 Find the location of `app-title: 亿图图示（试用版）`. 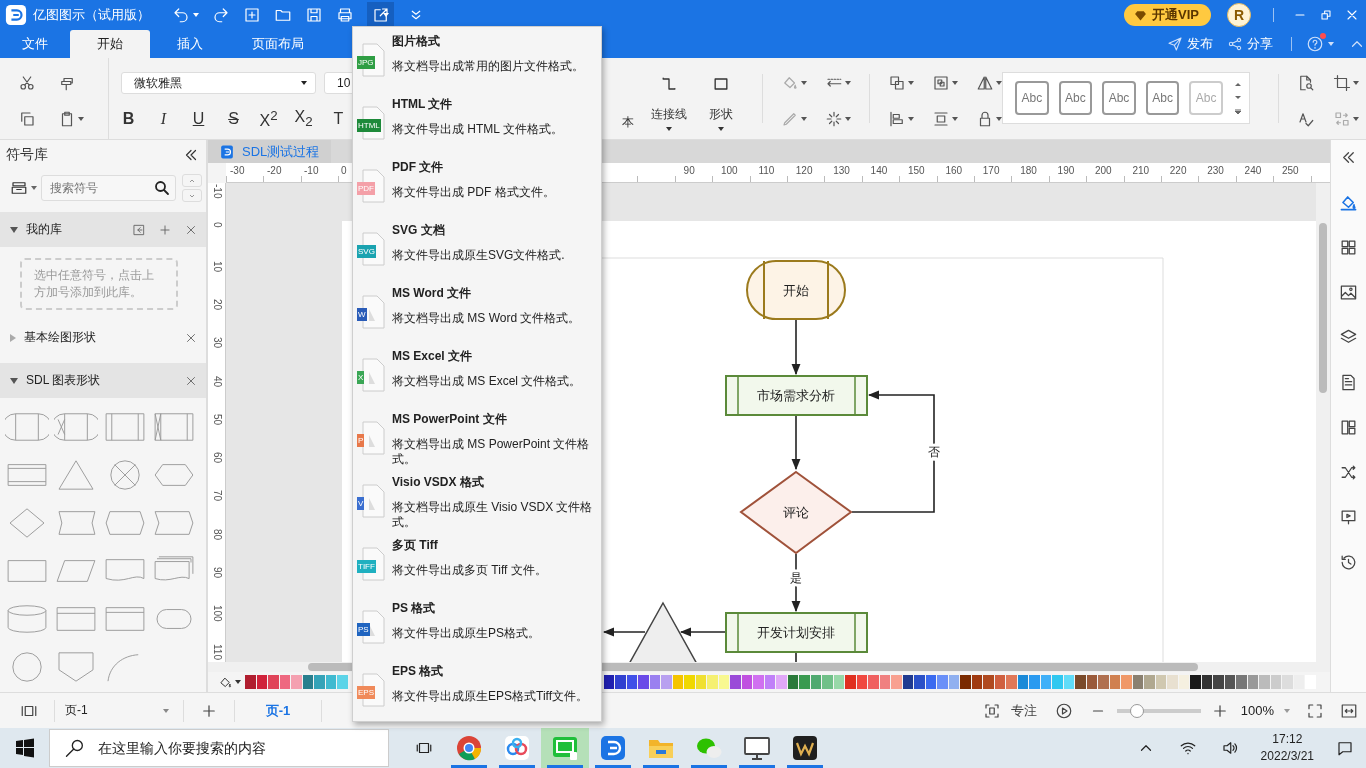

app-title: 亿图图示（试用版） is located at coordinates (91, 15).